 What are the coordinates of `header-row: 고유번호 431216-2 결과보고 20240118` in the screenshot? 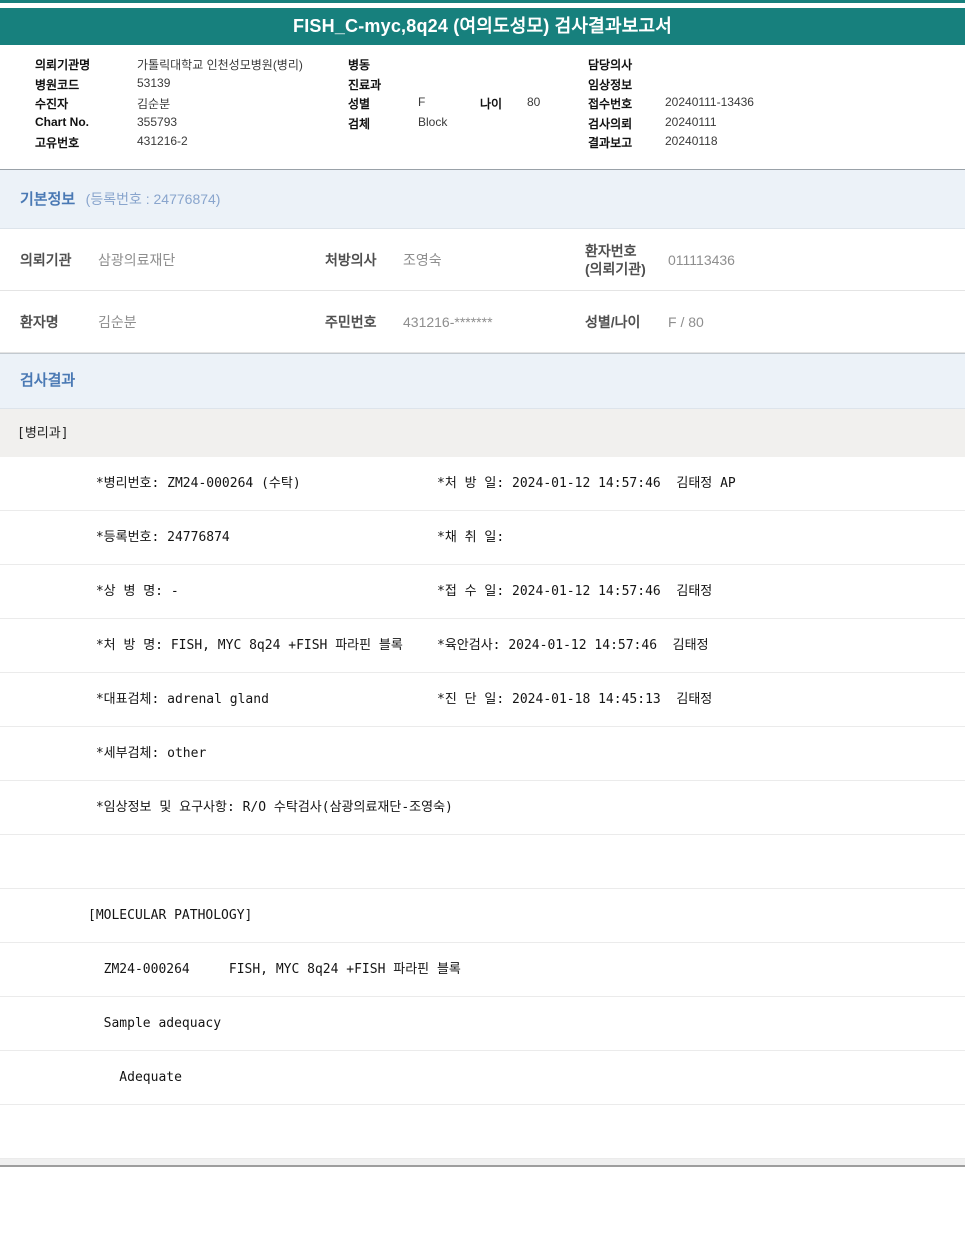 It's located at (482, 144).